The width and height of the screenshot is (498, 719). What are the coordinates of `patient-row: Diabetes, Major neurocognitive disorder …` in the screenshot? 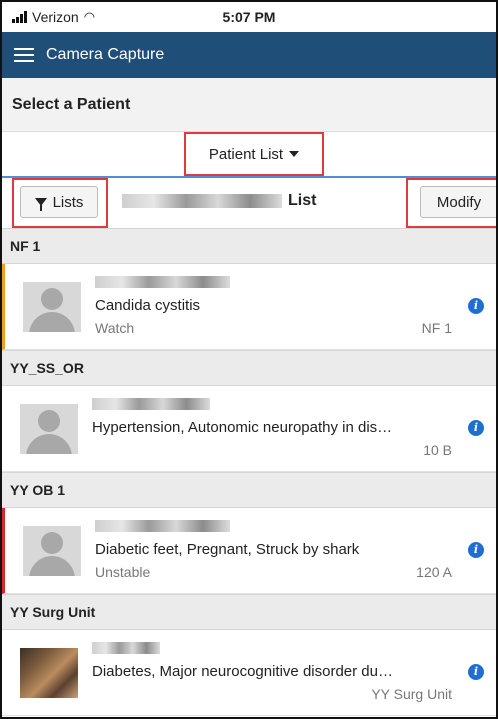 It's located at (249, 673).